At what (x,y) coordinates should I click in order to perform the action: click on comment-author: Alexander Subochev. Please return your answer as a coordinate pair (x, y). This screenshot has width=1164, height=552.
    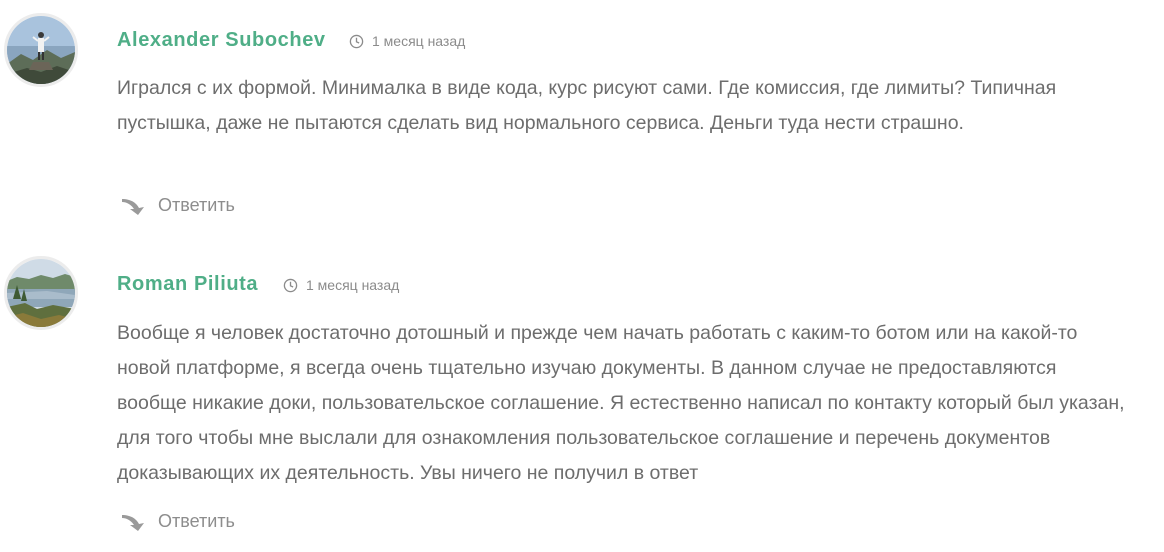
    Looking at the image, I should click on (221, 40).